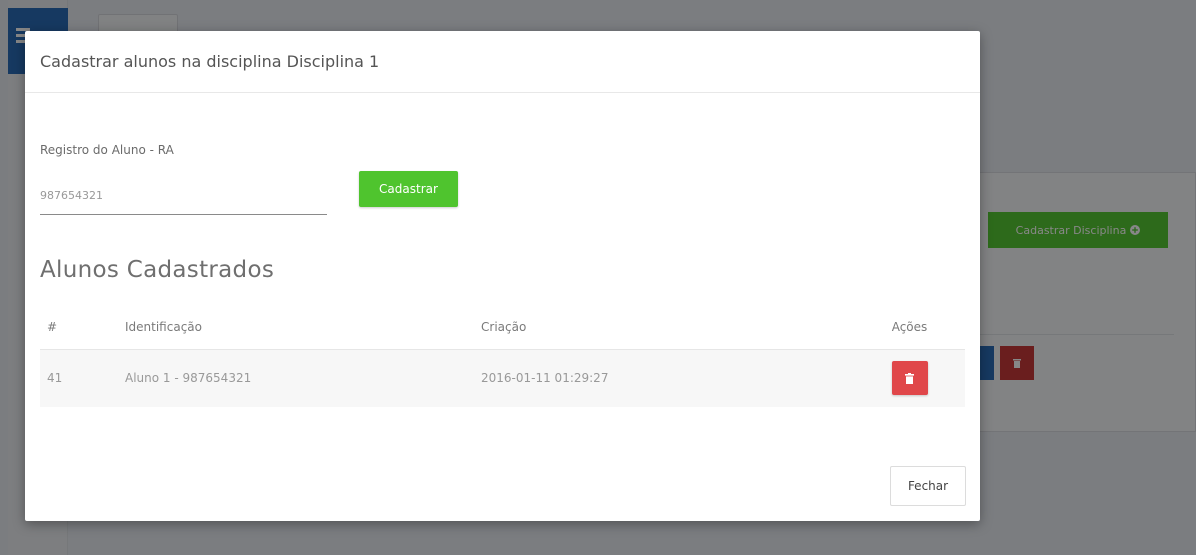 The image size is (1196, 555). I want to click on register-button: Cadastrar, so click(408, 189).